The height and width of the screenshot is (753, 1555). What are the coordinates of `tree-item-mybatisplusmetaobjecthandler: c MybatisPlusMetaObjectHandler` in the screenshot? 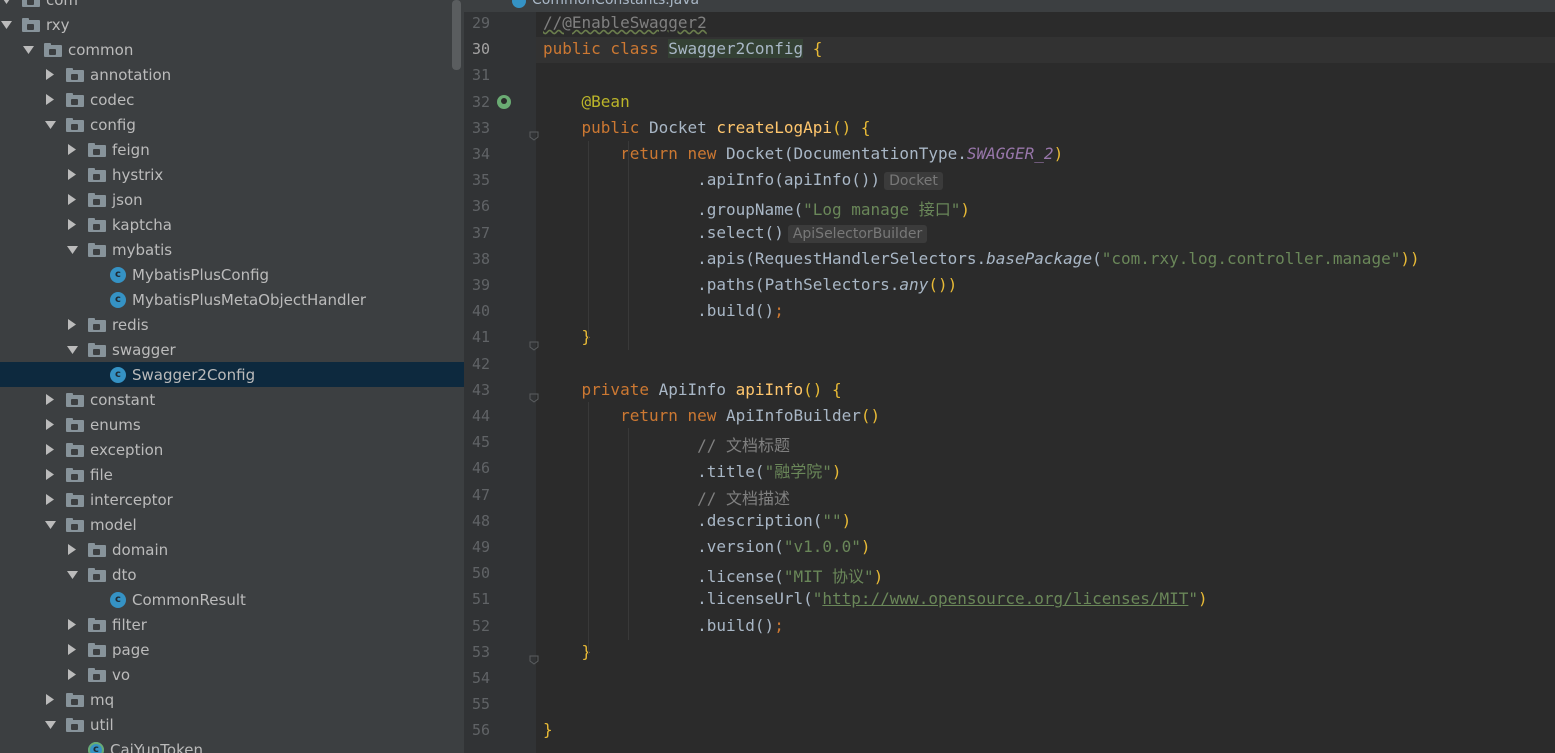 It's located at (232, 299).